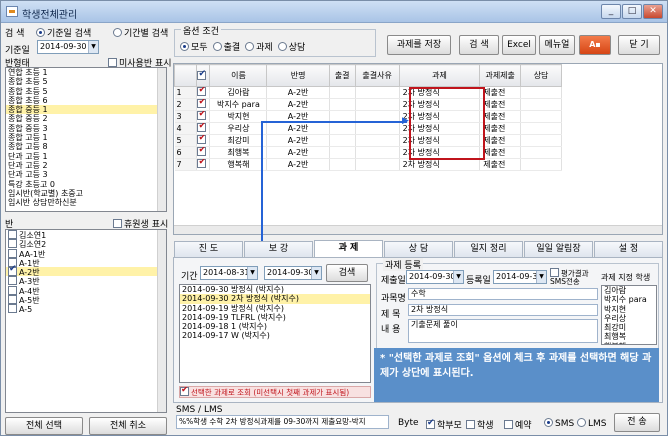 The width and height of the screenshot is (668, 436). I want to click on grid-header-reason: 출결사유, so click(377, 75).